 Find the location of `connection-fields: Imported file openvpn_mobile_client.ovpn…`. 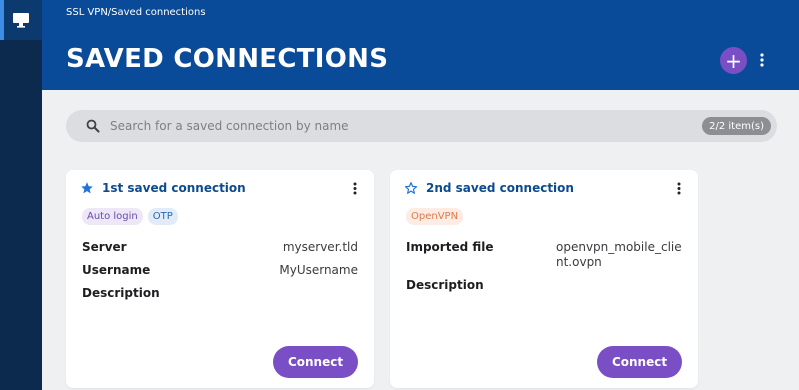

connection-fields: Imported file openvpn_mobile_client.ovpn… is located at coordinates (544, 270).